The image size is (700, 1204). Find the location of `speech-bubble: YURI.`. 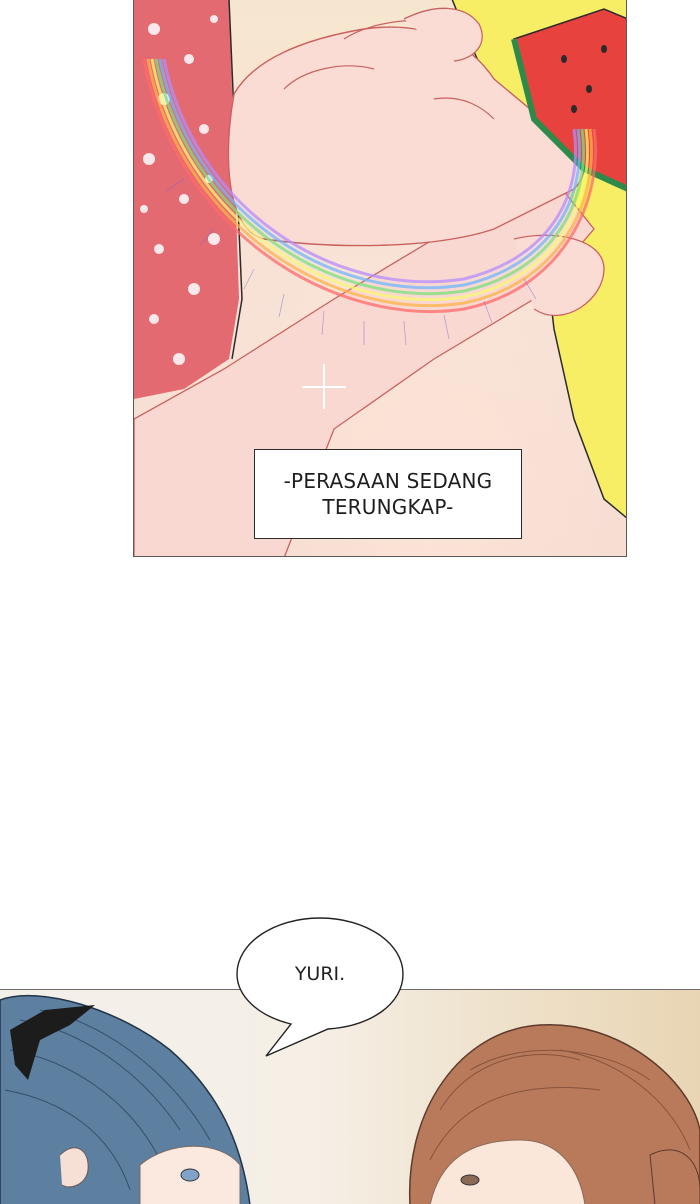

speech-bubble: YURI. is located at coordinates (320, 986).